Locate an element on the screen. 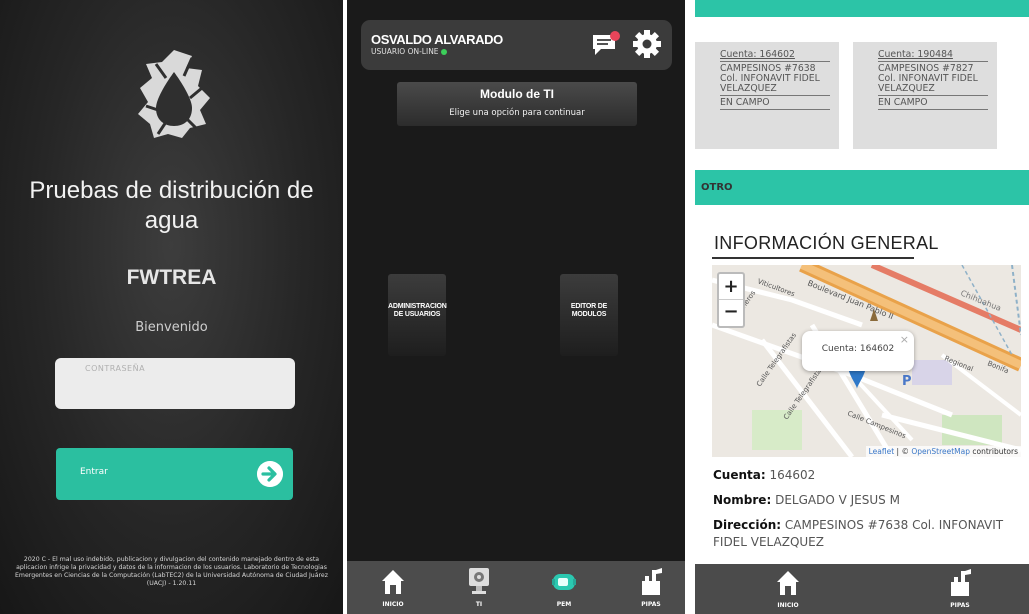  parking-label: P is located at coordinates (907, 381).